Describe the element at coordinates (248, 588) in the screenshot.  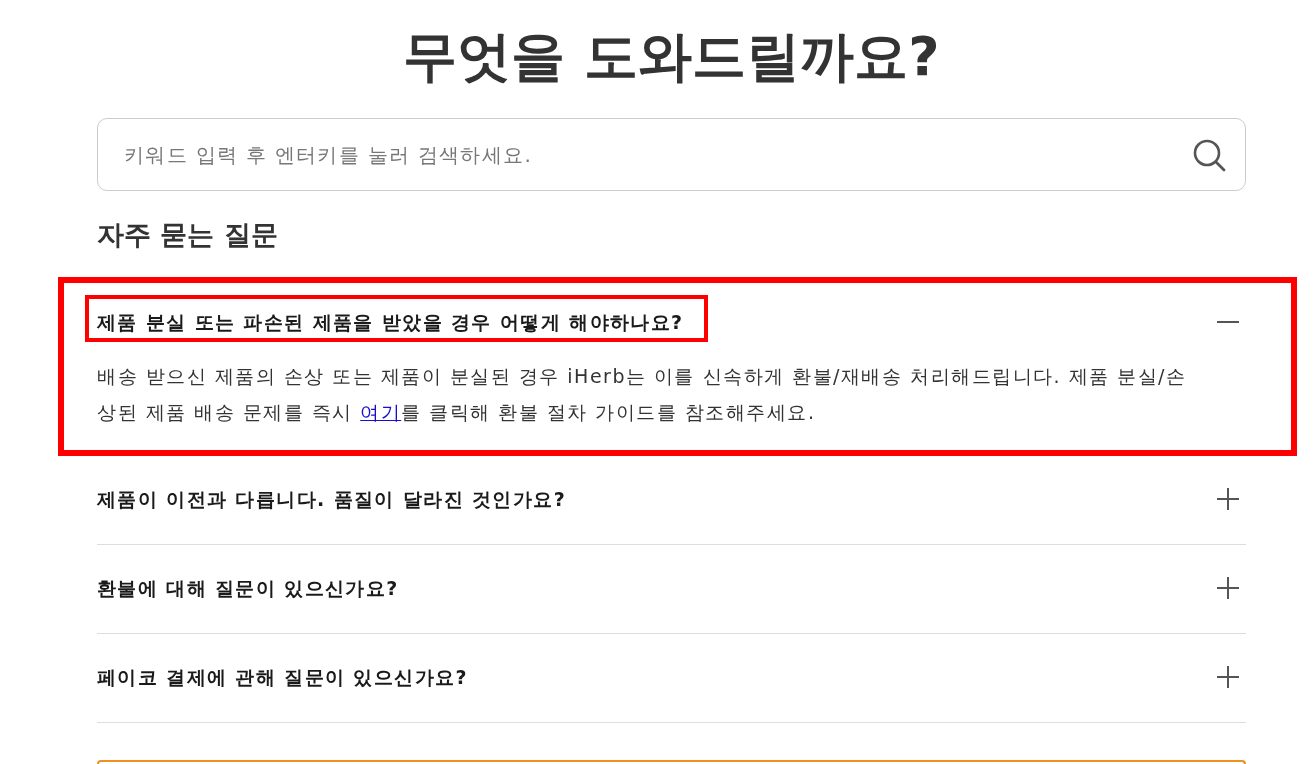
I see `faq-question: 환불에 대해 질문이 있으신가요?` at that location.